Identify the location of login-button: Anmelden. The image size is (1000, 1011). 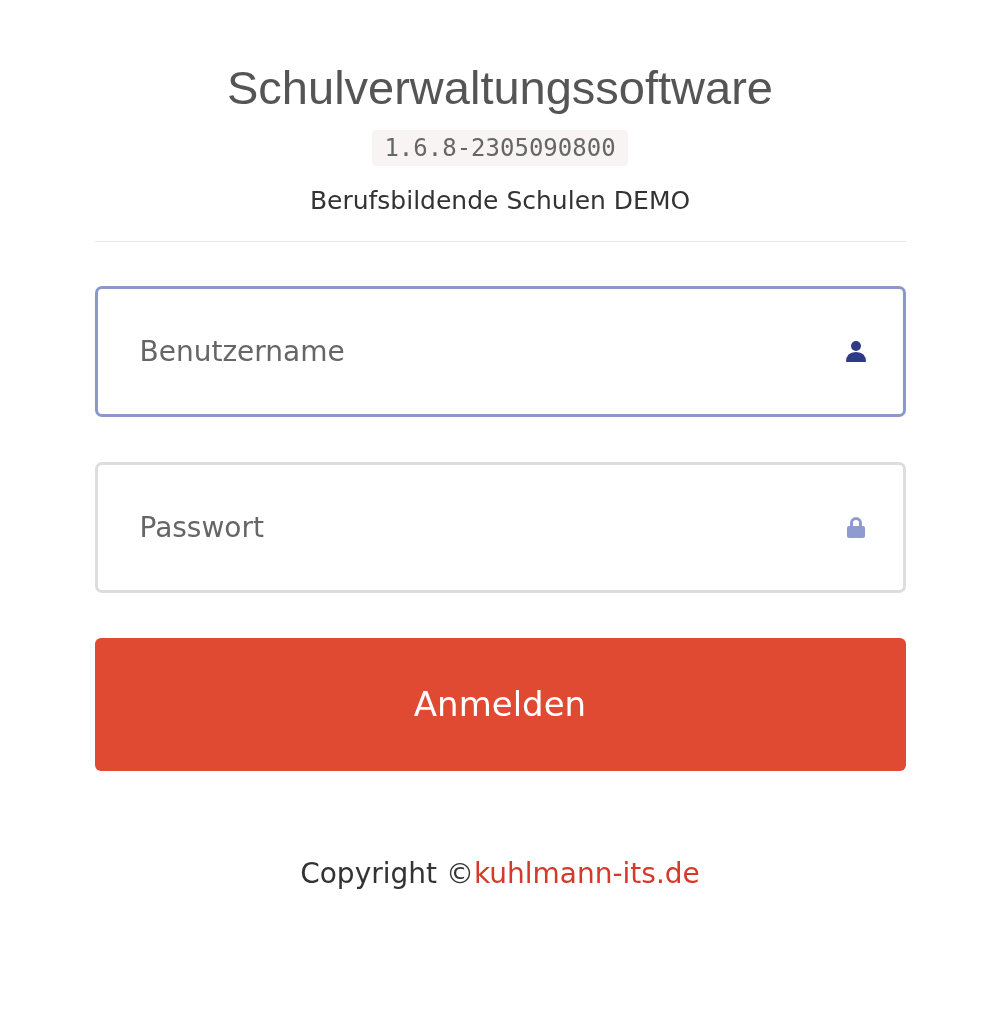
(500, 705).